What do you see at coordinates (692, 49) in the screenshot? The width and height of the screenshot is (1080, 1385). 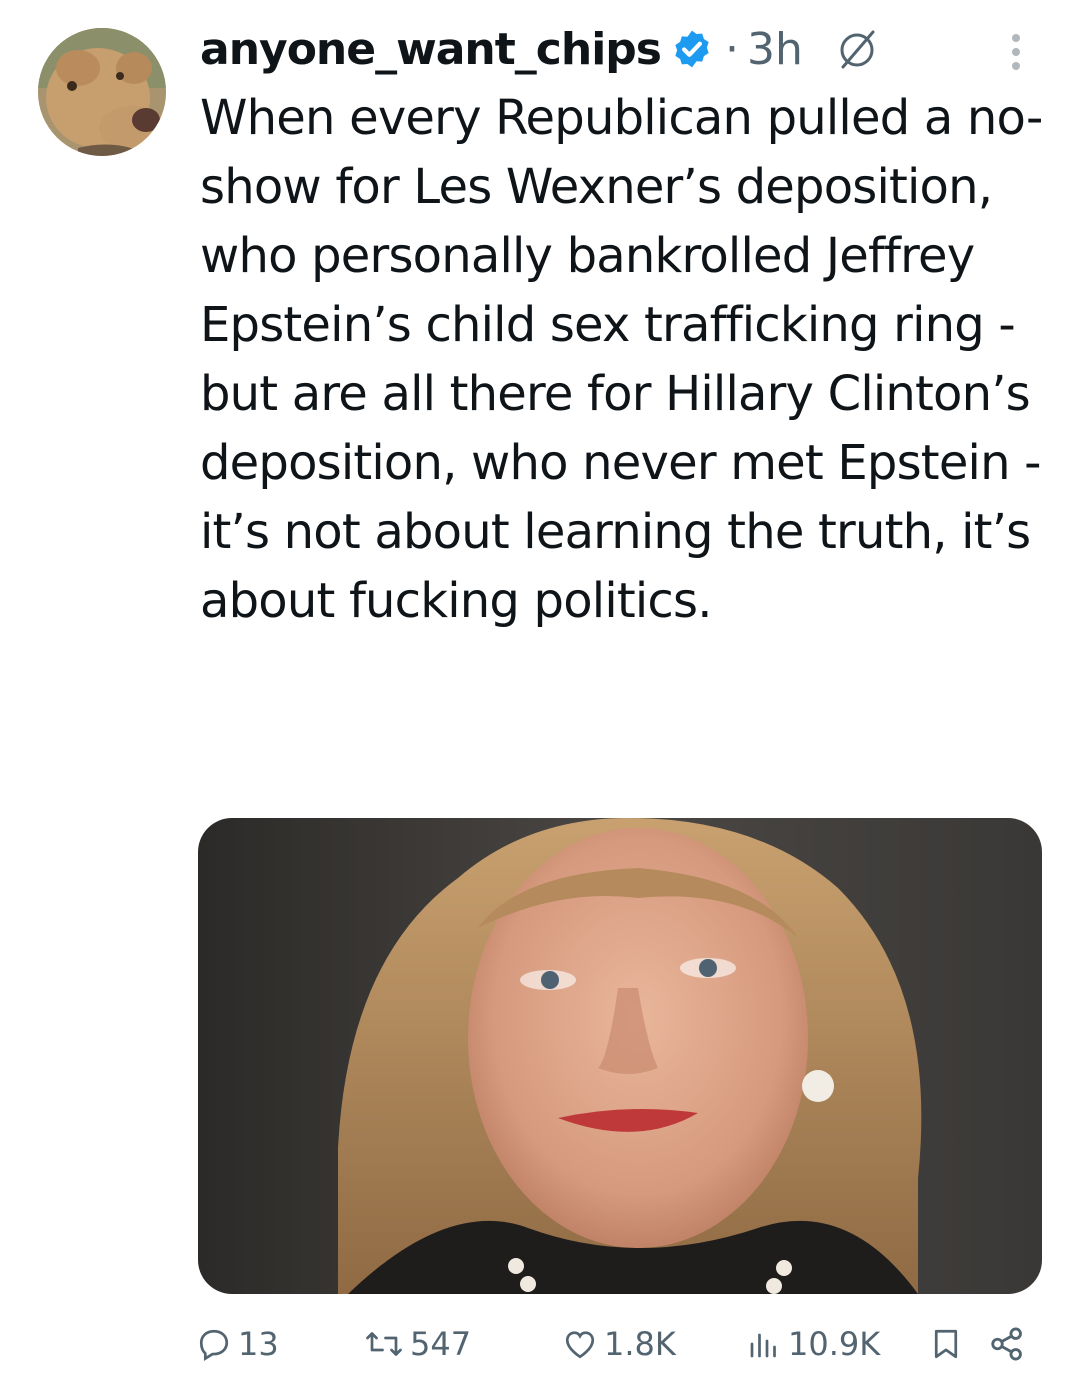 I see `verified-badge-icon` at bounding box center [692, 49].